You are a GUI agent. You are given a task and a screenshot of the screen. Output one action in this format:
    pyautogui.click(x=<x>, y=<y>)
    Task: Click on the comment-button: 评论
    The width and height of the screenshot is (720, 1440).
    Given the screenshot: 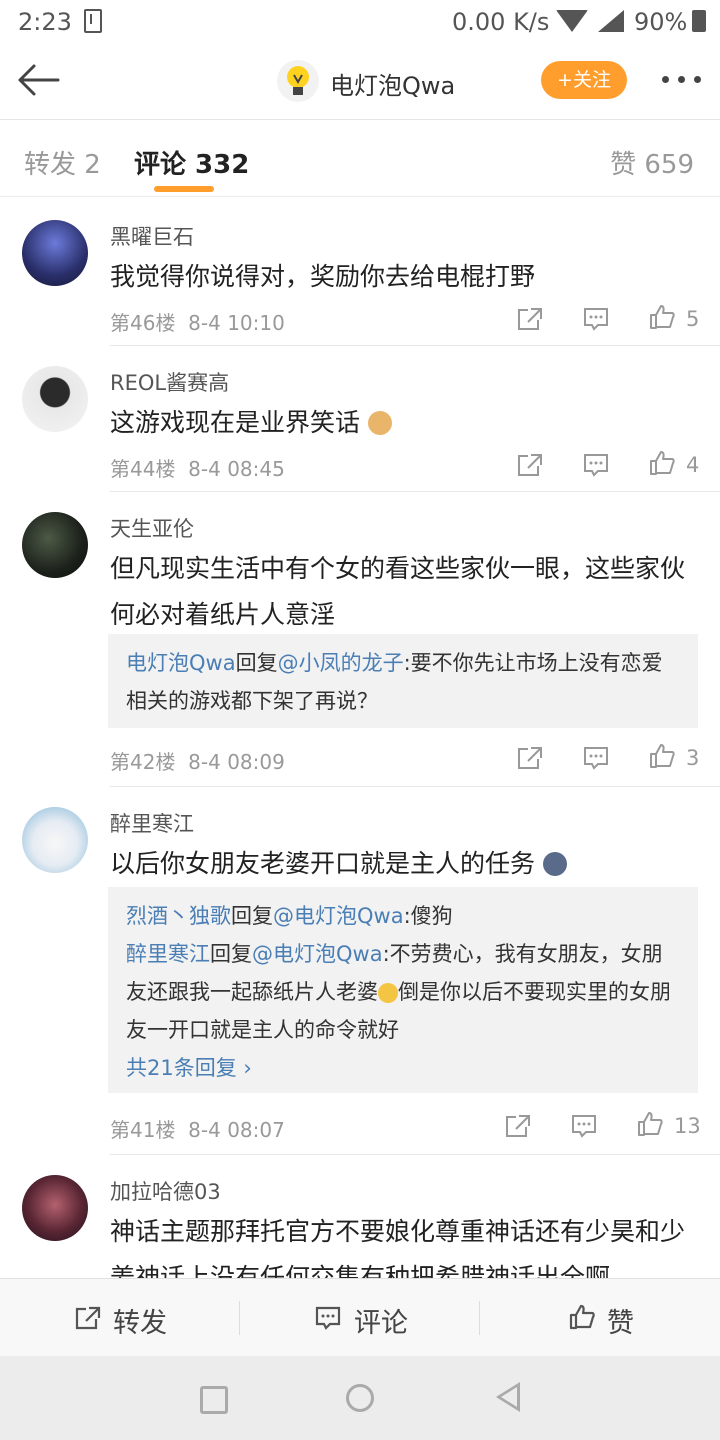 What is the action you would take?
    pyautogui.click(x=360, y=1318)
    